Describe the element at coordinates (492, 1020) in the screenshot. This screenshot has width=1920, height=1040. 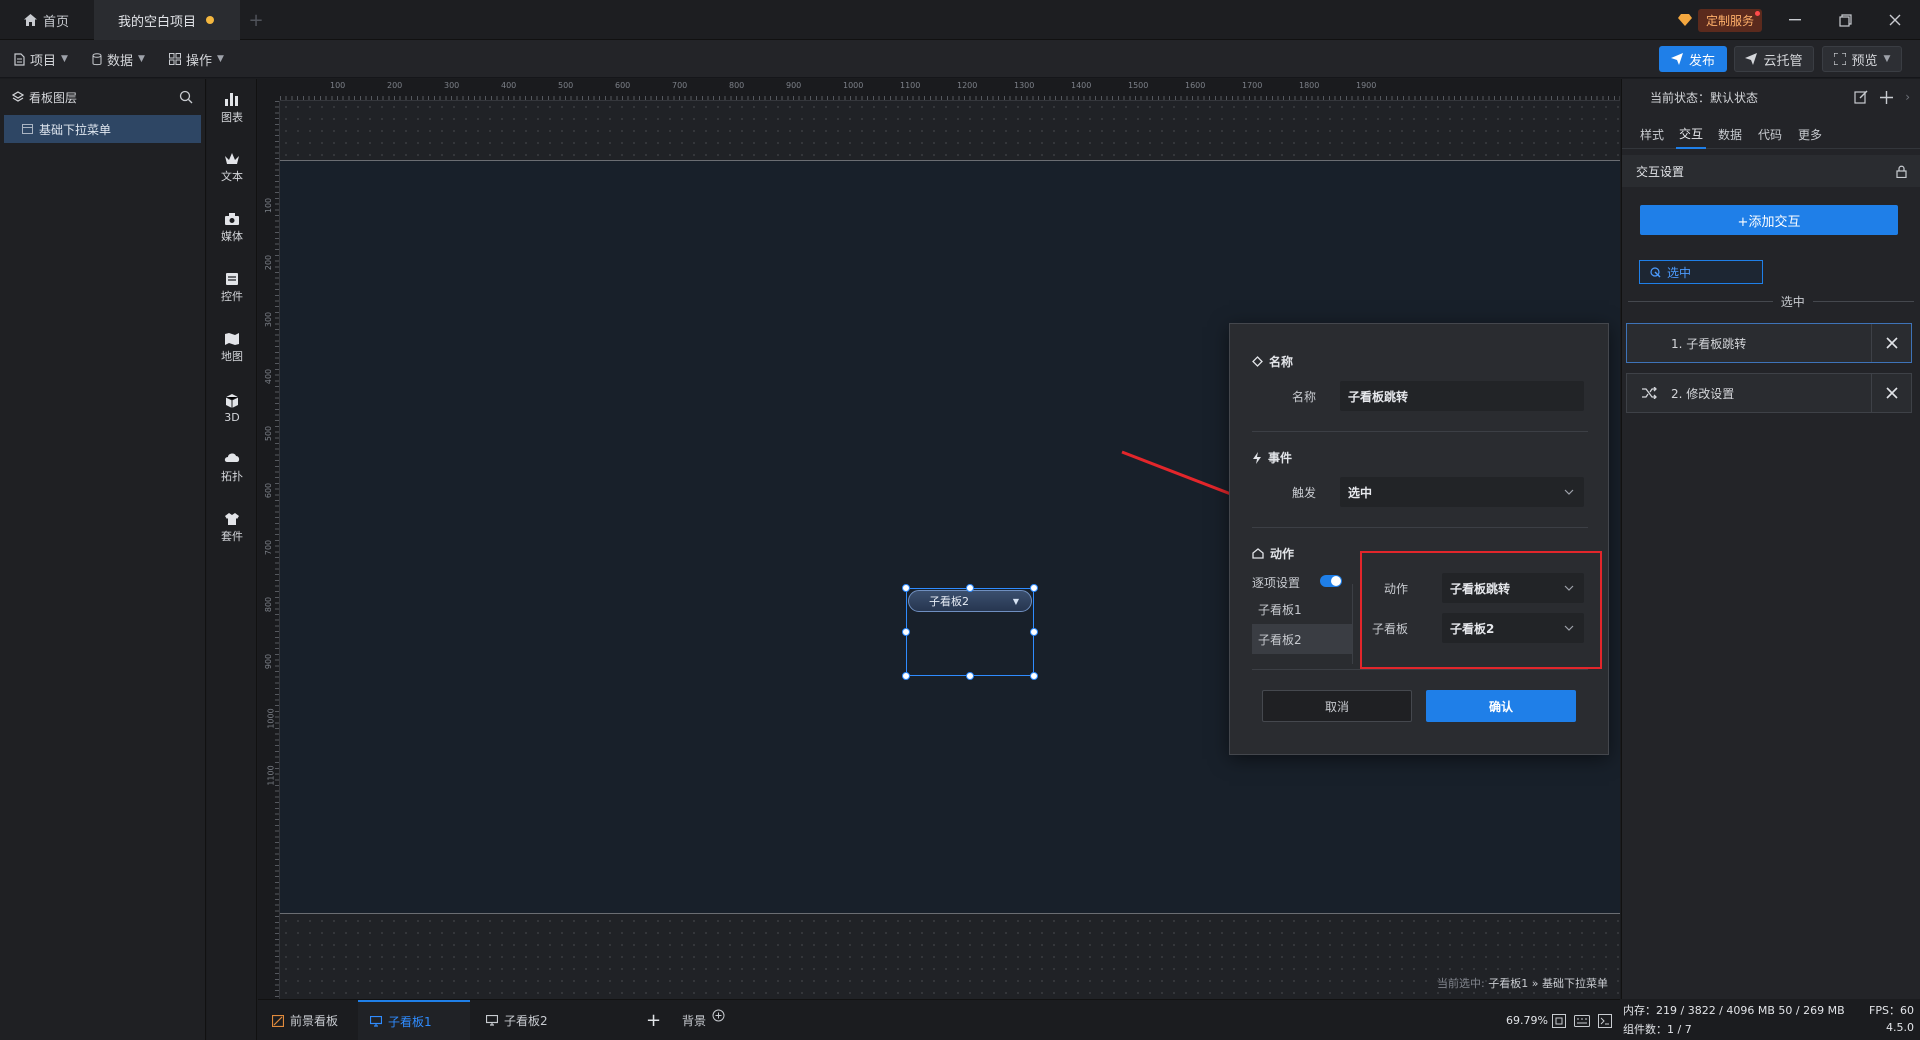
I see `monitor-icon` at that location.